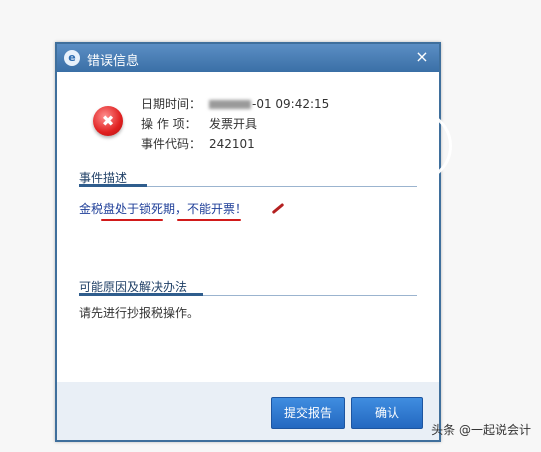 Image resolution: width=541 pixels, height=452 pixels. I want to click on code-row: 事件代码： 242101, so click(235, 144).